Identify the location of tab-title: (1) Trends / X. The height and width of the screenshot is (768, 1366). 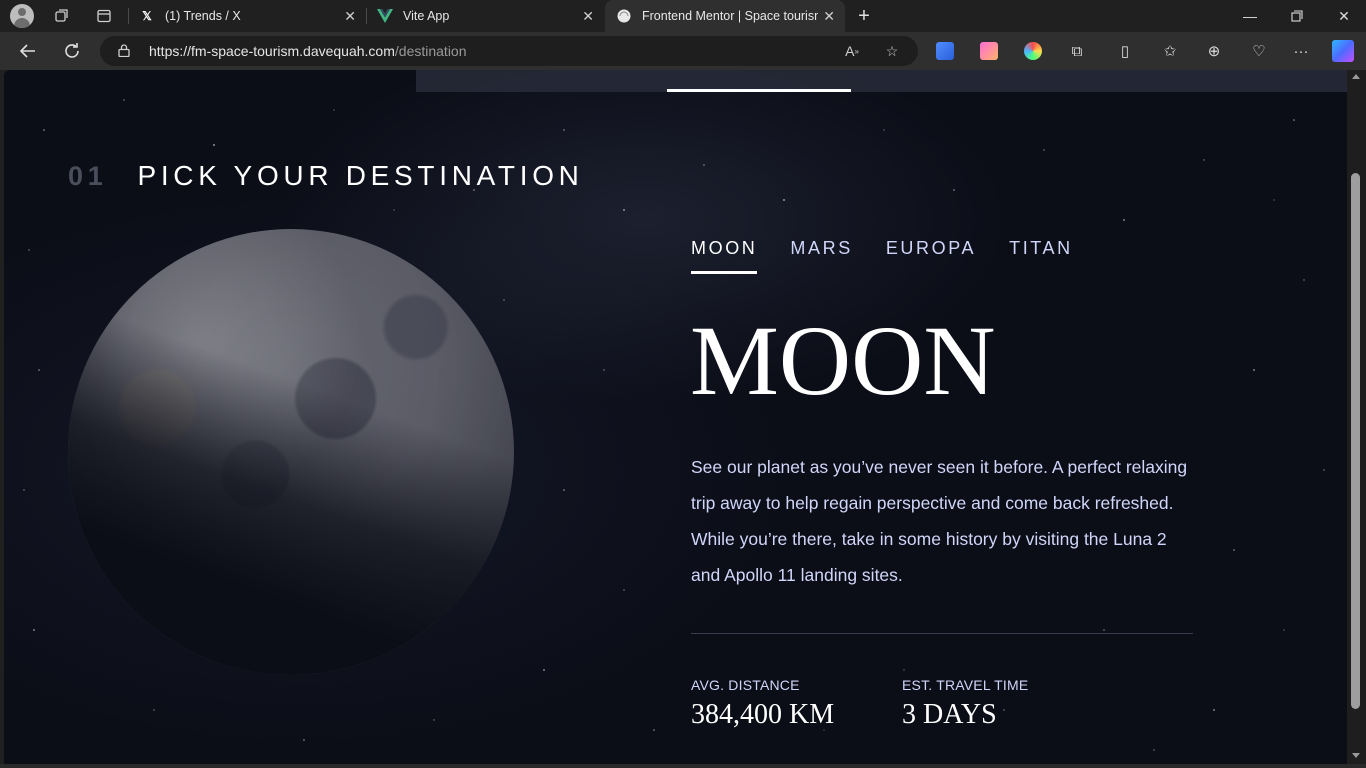
(203, 16).